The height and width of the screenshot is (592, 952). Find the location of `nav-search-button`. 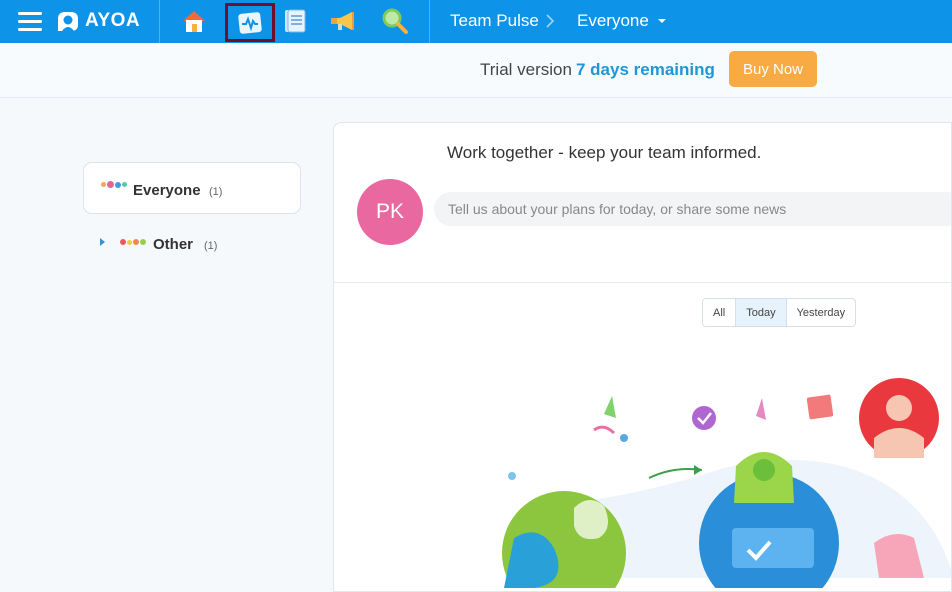

nav-search-button is located at coordinates (395, 21).